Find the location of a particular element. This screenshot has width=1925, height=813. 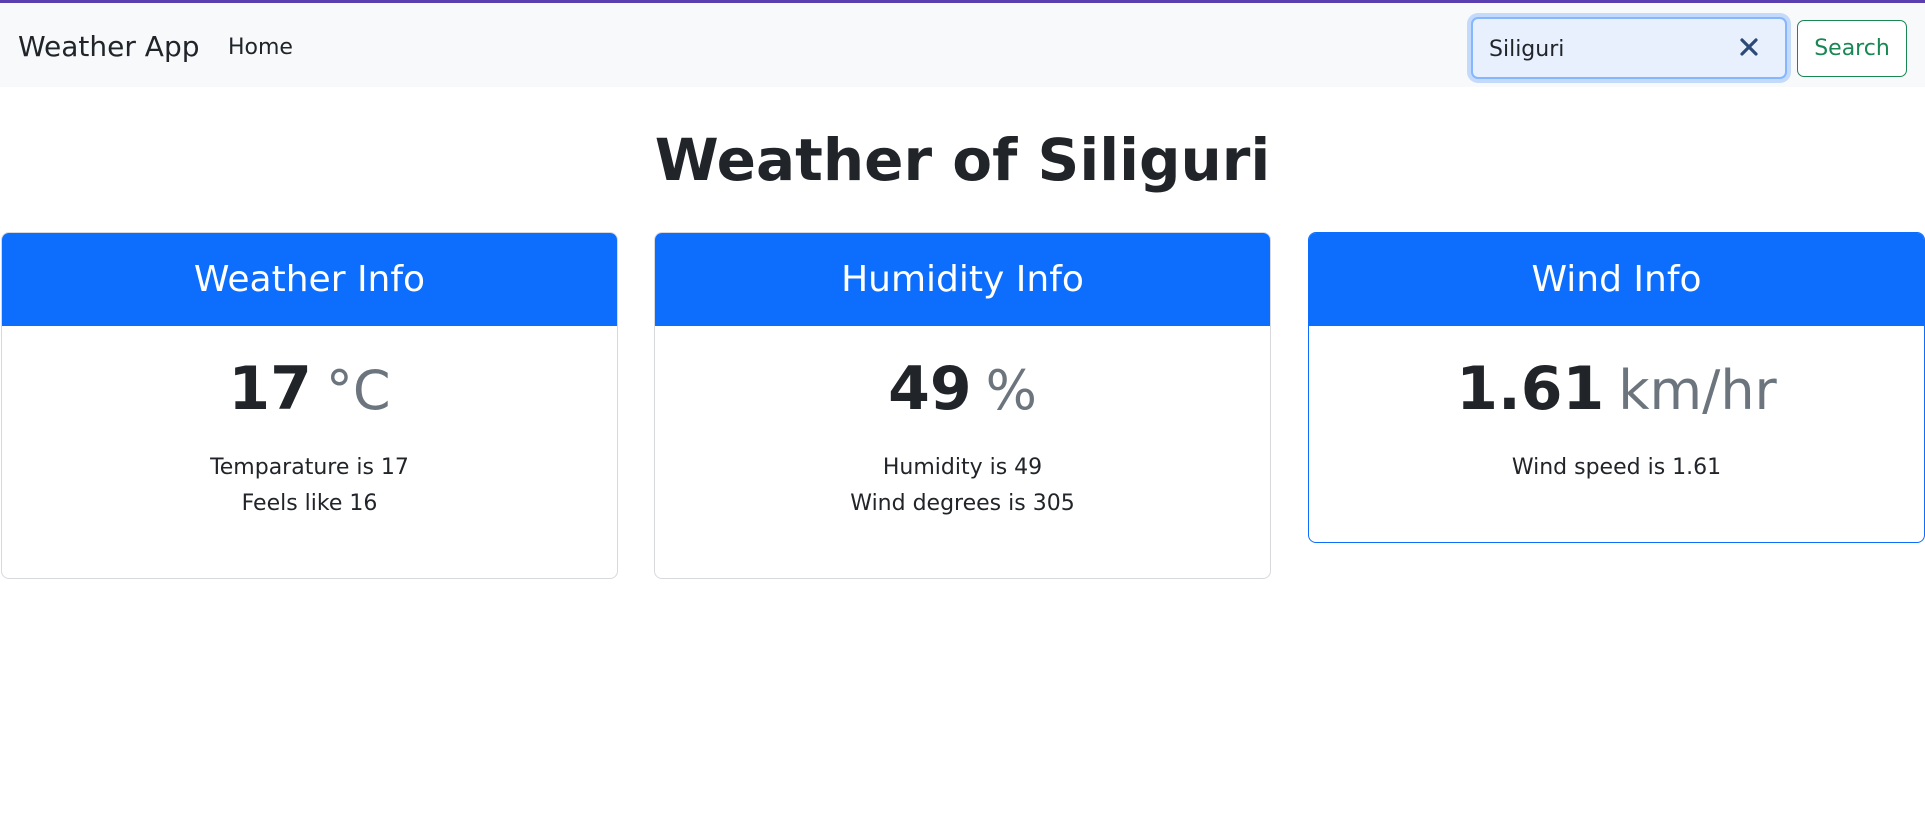

value-number: 49 is located at coordinates (930, 389).